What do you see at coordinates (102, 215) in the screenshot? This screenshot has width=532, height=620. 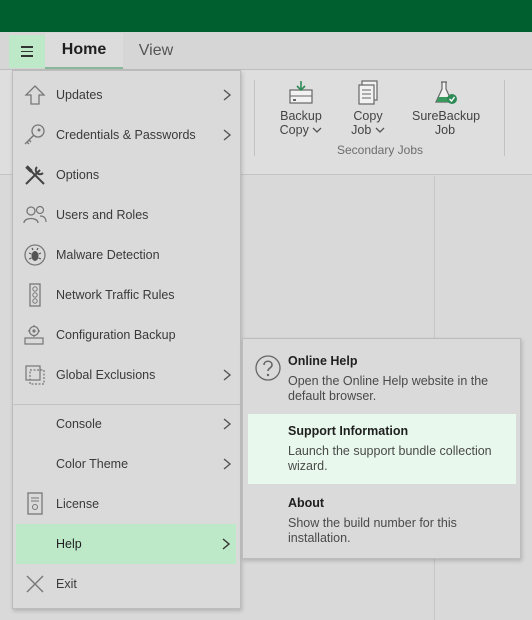 I see `menu-item-label: Users and Roles` at bounding box center [102, 215].